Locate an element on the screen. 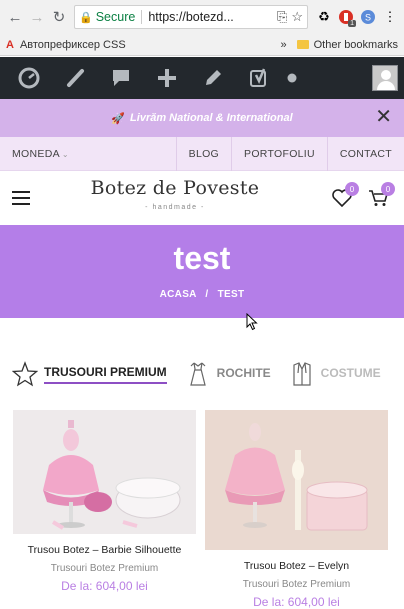 The height and width of the screenshot is (609, 404). rocket-icon: 🚀 is located at coordinates (118, 118).